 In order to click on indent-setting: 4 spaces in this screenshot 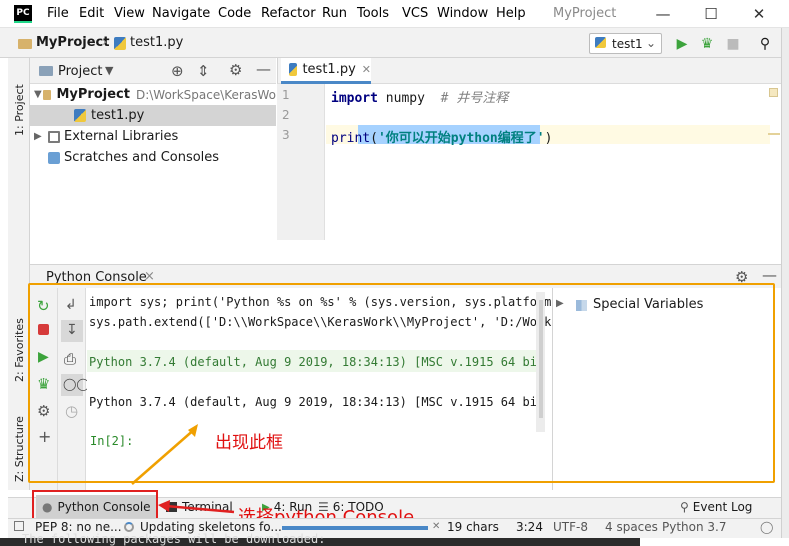, I will do `click(631, 527)`.